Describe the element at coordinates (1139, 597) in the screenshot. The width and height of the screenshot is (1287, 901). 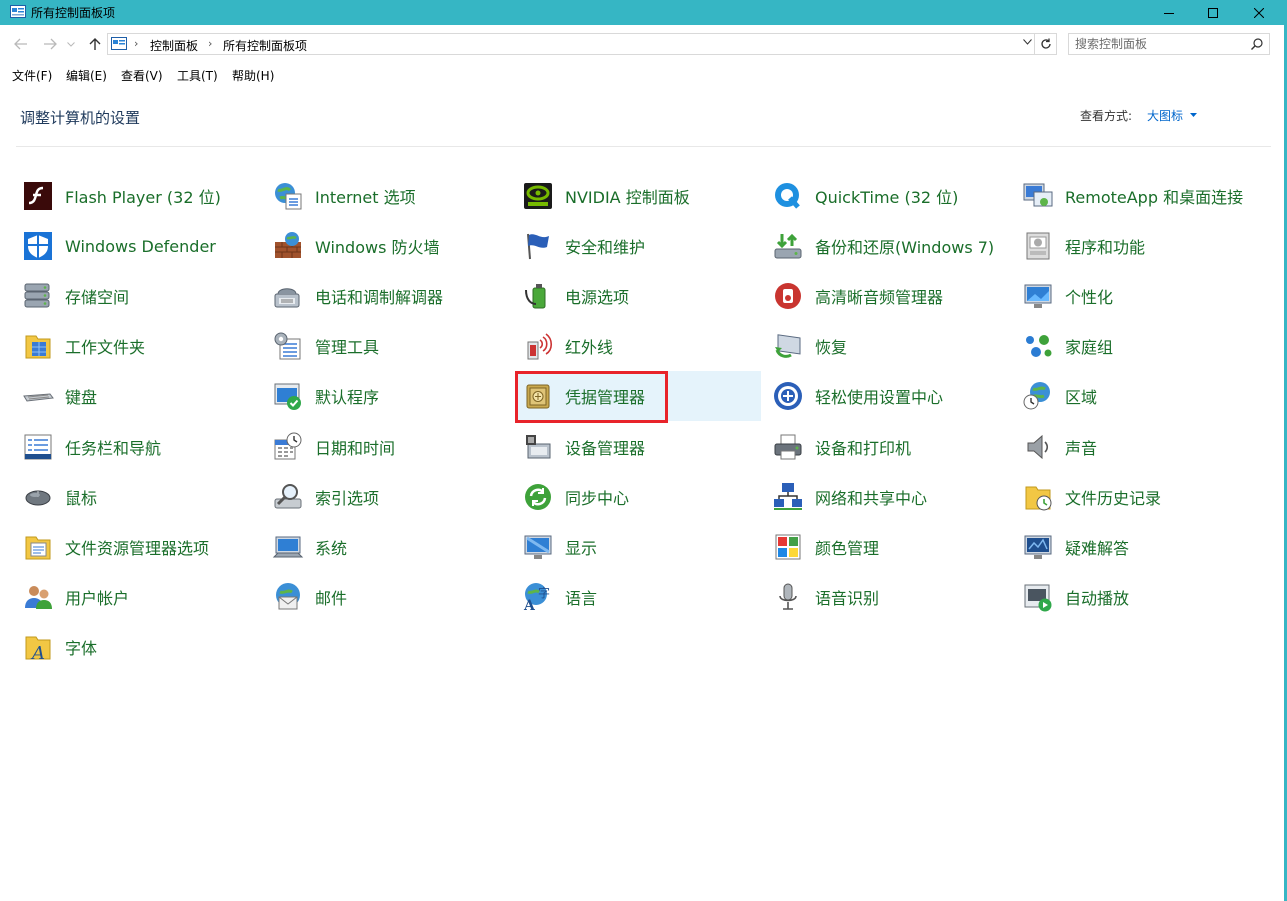
I see `control-panel-item: 自动播放` at that location.